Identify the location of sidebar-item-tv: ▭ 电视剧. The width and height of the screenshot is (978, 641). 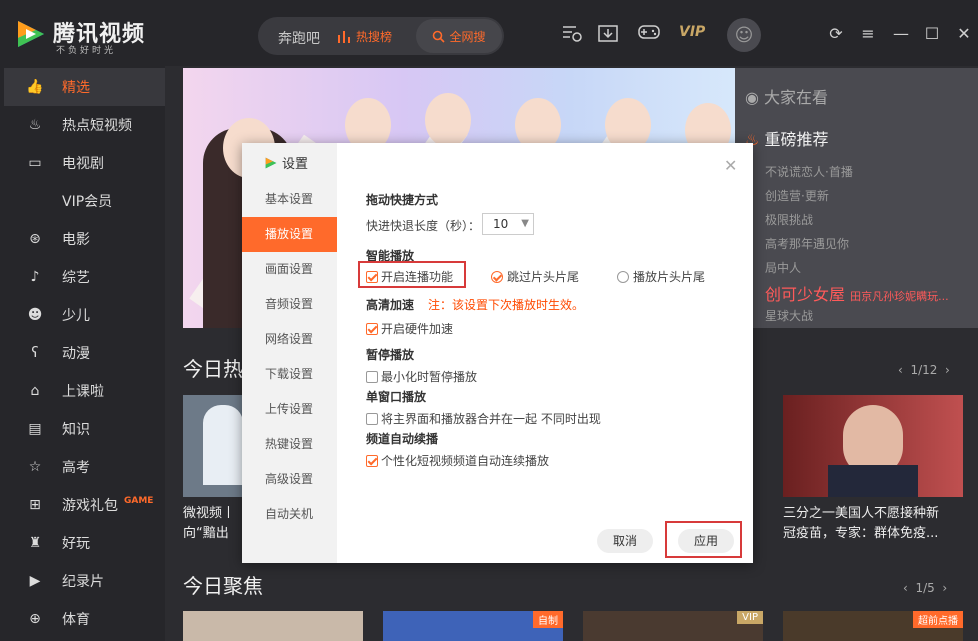
(84, 163).